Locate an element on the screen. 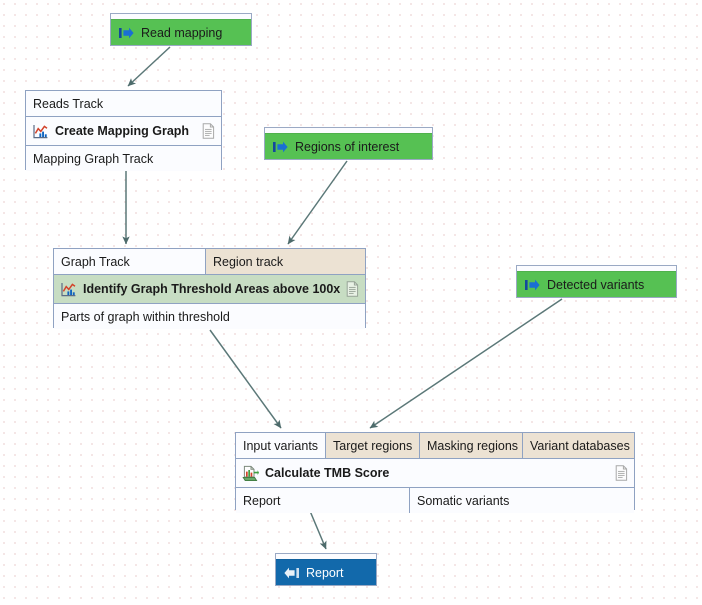  port-mapping-graph-track-label: Mapping Graph Track is located at coordinates (93, 158).